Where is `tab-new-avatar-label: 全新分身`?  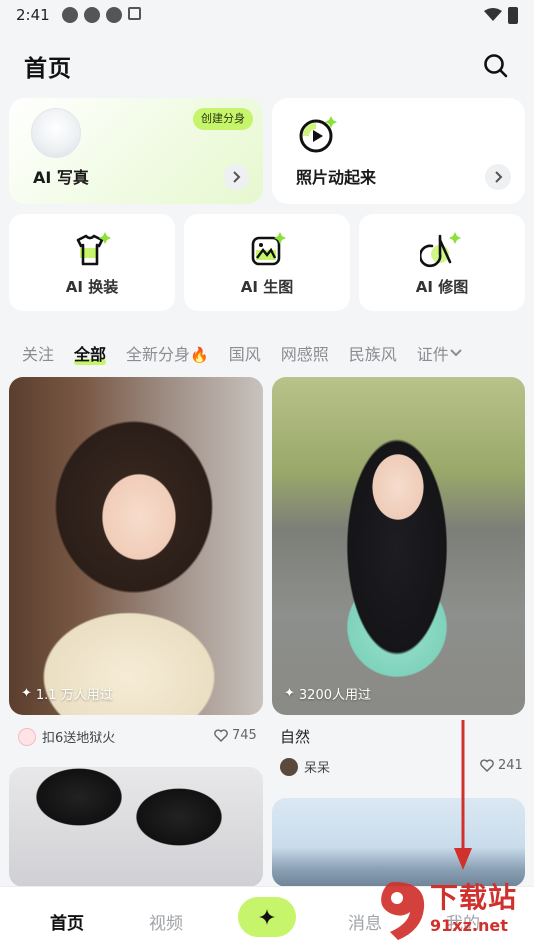 tab-new-avatar-label: 全新分身 is located at coordinates (158, 354).